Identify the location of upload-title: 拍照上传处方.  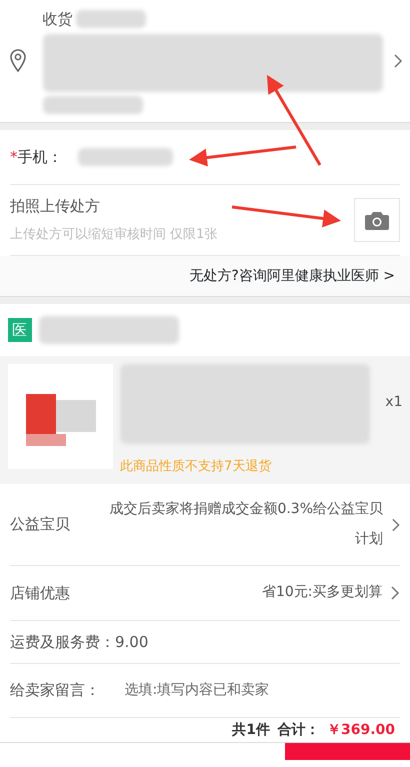
(55, 207).